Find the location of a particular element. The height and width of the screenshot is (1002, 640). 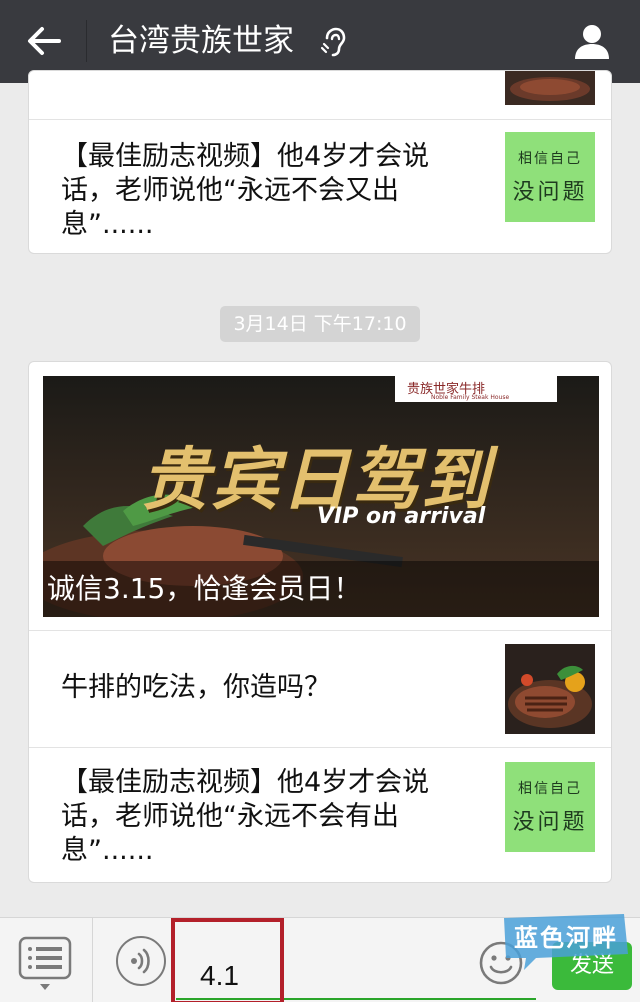

bar-divider is located at coordinates (92, 960).